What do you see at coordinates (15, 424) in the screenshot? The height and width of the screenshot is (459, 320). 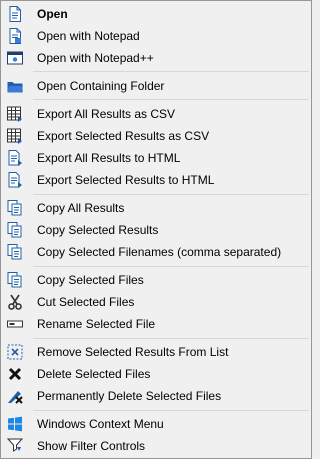 I see `windows-icon` at bounding box center [15, 424].